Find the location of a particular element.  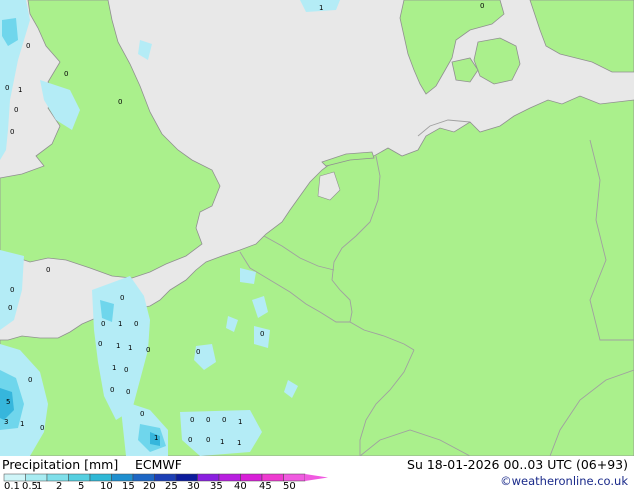

model-name: ECMWF is located at coordinates (158, 464).